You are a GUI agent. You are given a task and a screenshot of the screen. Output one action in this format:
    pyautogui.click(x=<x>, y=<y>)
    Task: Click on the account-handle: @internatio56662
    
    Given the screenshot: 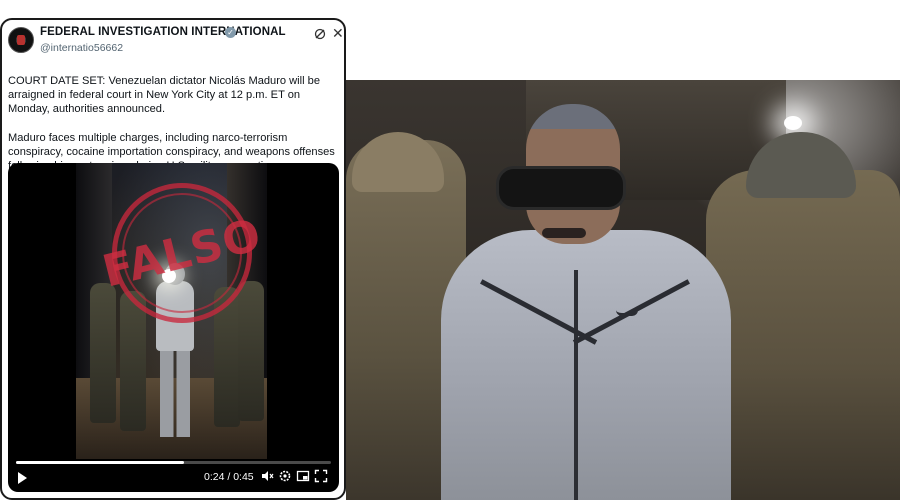 What is the action you would take?
    pyautogui.click(x=81, y=48)
    